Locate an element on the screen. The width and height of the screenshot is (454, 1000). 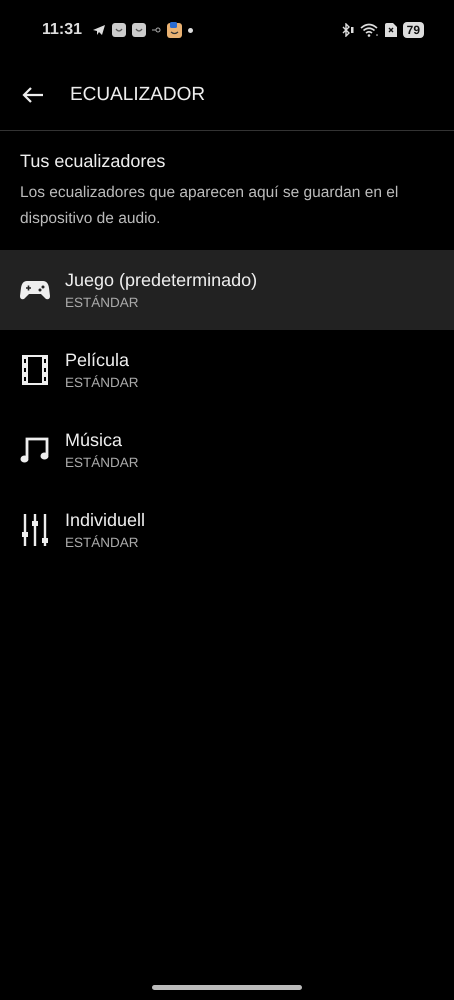
equalizer-item: Juego (predeterminado) ESTÁNDAR is located at coordinates (227, 290).